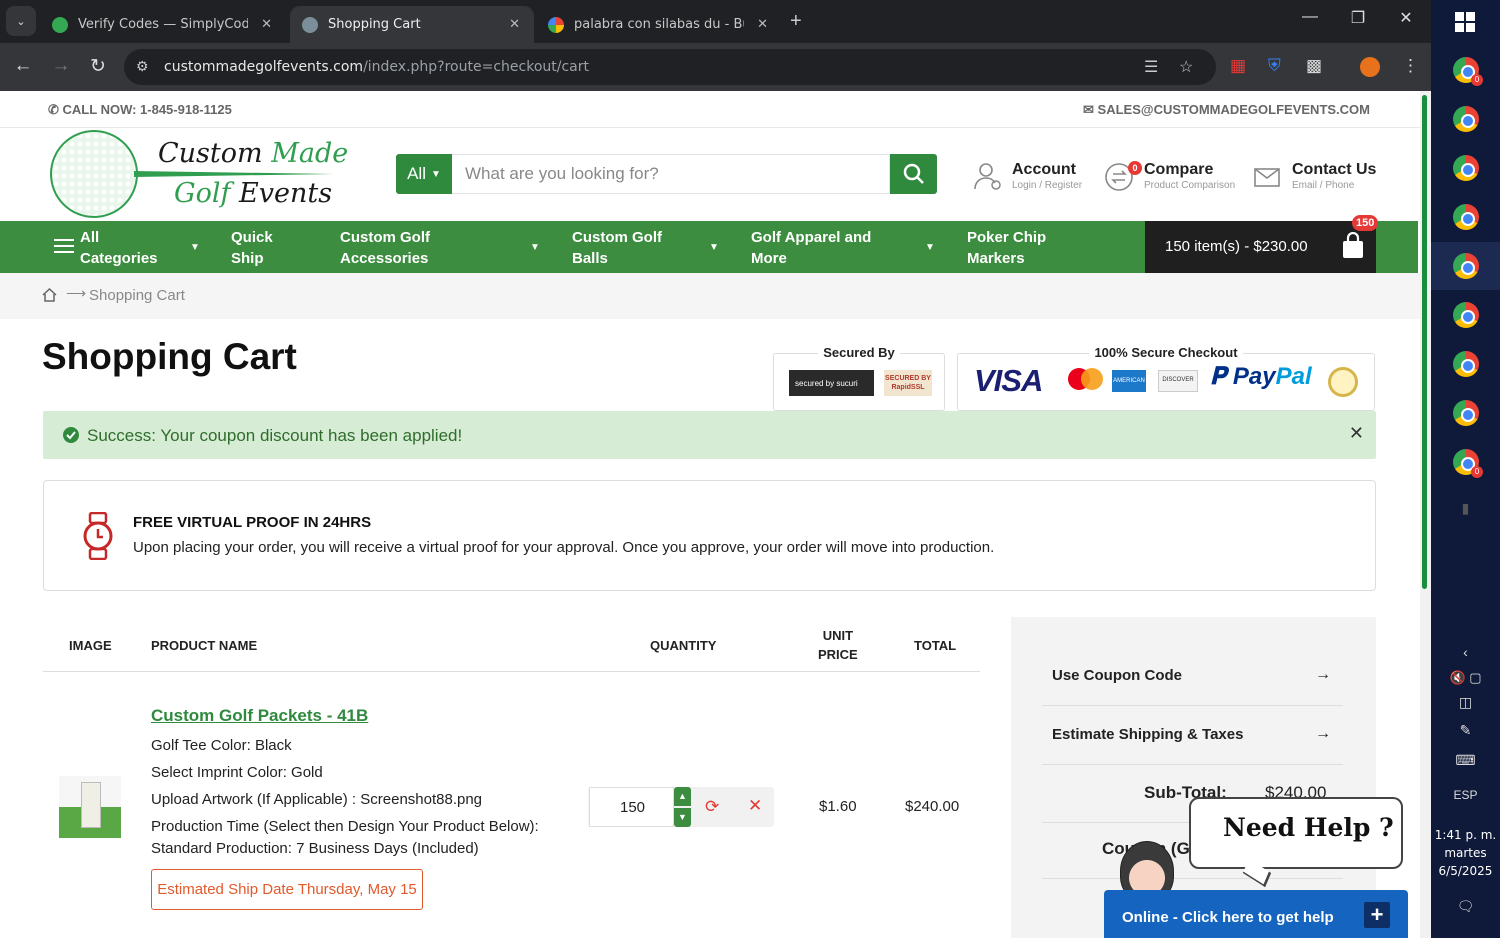 The width and height of the screenshot is (1500, 938). I want to click on tab-shopping-cart: Shopping Cart ✕, so click(412, 24).